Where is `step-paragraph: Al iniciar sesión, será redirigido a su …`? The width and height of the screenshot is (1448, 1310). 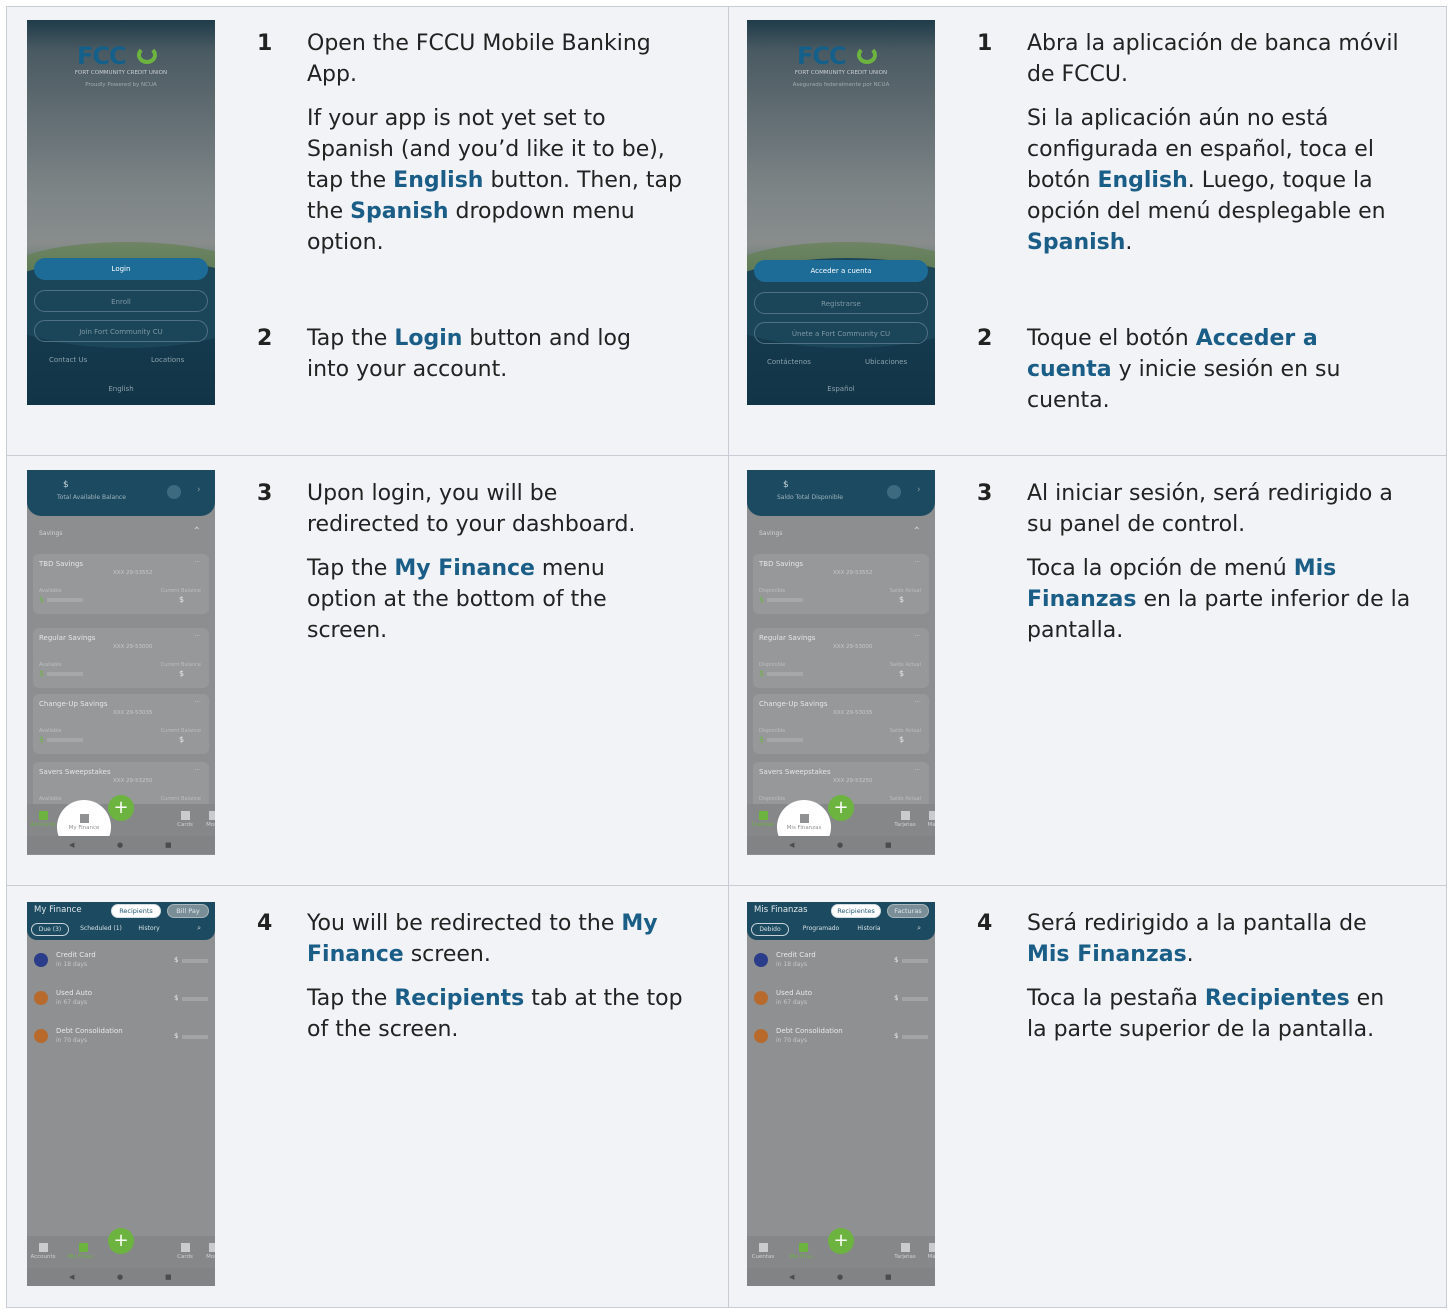 step-paragraph: Al iniciar sesión, será redirigido a su … is located at coordinates (1222, 509).